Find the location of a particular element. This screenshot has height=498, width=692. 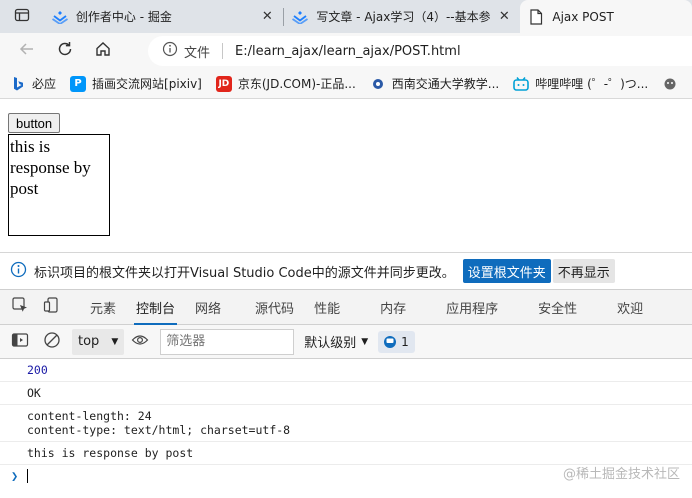

device-toolbar-icon is located at coordinates (52, 307).